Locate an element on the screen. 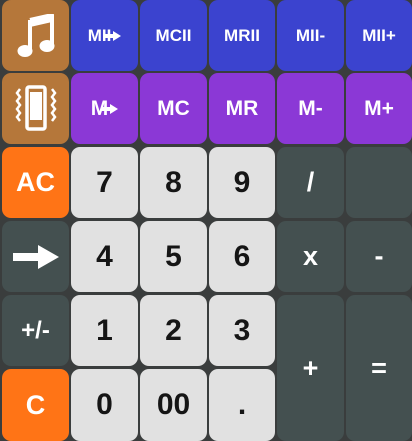 Image resolution: width=412 pixels, height=441 pixels. m-minus-label: M- is located at coordinates (310, 108).